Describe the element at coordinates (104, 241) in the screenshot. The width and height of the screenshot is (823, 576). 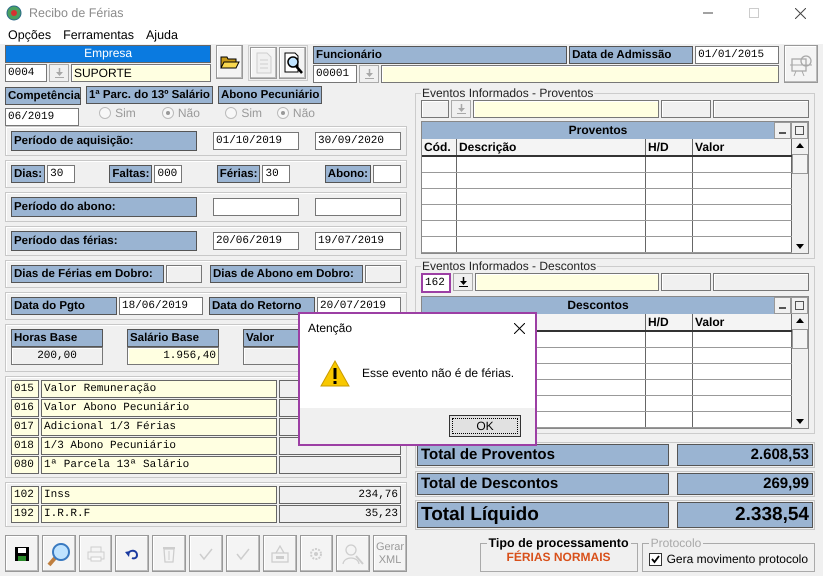
I see `period-label: Período das férias:` at that location.